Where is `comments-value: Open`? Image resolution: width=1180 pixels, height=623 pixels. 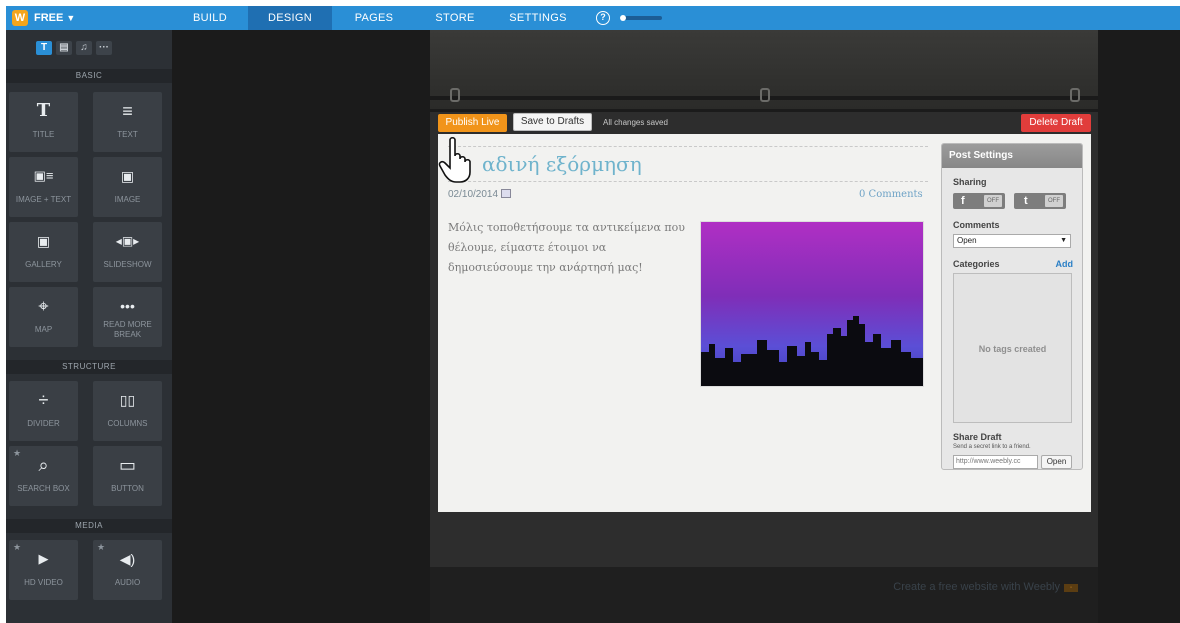 comments-value: Open is located at coordinates (967, 240).